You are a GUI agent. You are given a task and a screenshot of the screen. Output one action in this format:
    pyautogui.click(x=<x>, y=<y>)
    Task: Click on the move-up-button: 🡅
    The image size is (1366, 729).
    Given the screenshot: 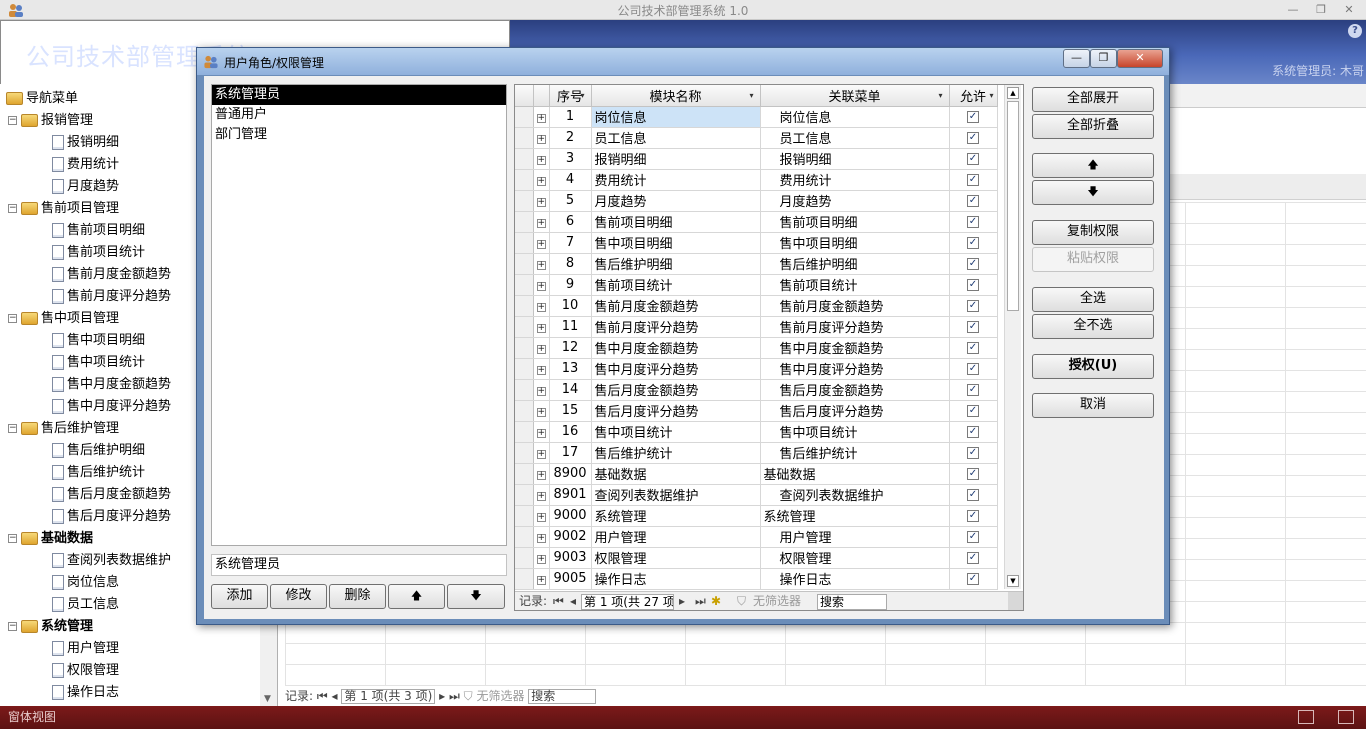 What is the action you would take?
    pyautogui.click(x=1093, y=165)
    